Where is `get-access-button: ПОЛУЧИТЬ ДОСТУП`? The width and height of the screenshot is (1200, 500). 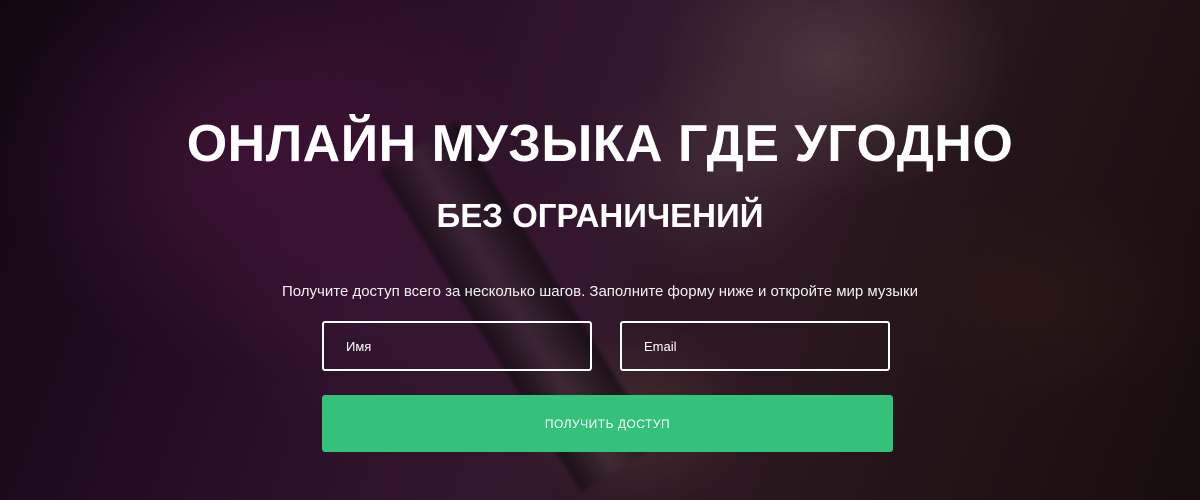 get-access-button: ПОЛУЧИТЬ ДОСТУП is located at coordinates (607, 423).